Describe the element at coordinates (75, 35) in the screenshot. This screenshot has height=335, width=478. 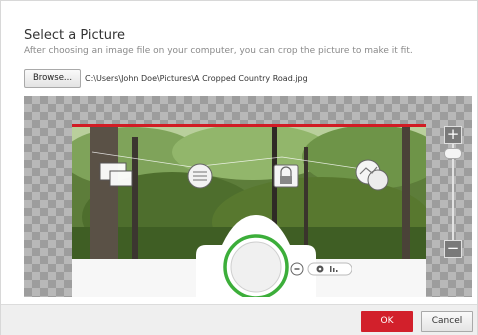
I see `dialog-title: Select a Picture` at that location.